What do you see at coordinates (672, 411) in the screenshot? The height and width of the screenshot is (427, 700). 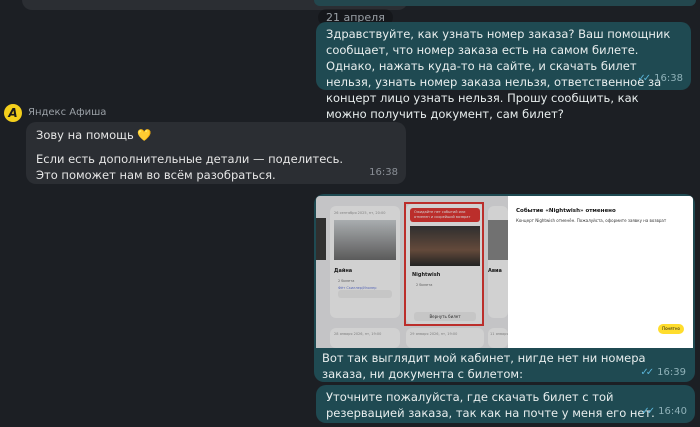 I see `message-time: 16:40` at bounding box center [672, 411].